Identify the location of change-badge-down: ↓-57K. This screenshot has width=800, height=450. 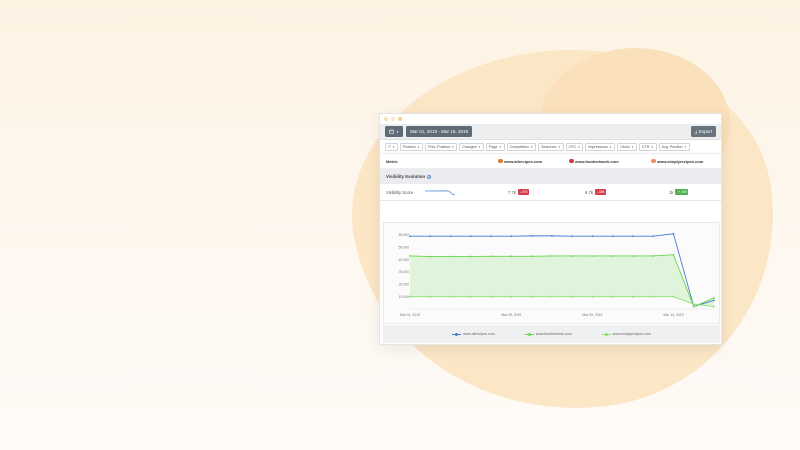
(523, 192).